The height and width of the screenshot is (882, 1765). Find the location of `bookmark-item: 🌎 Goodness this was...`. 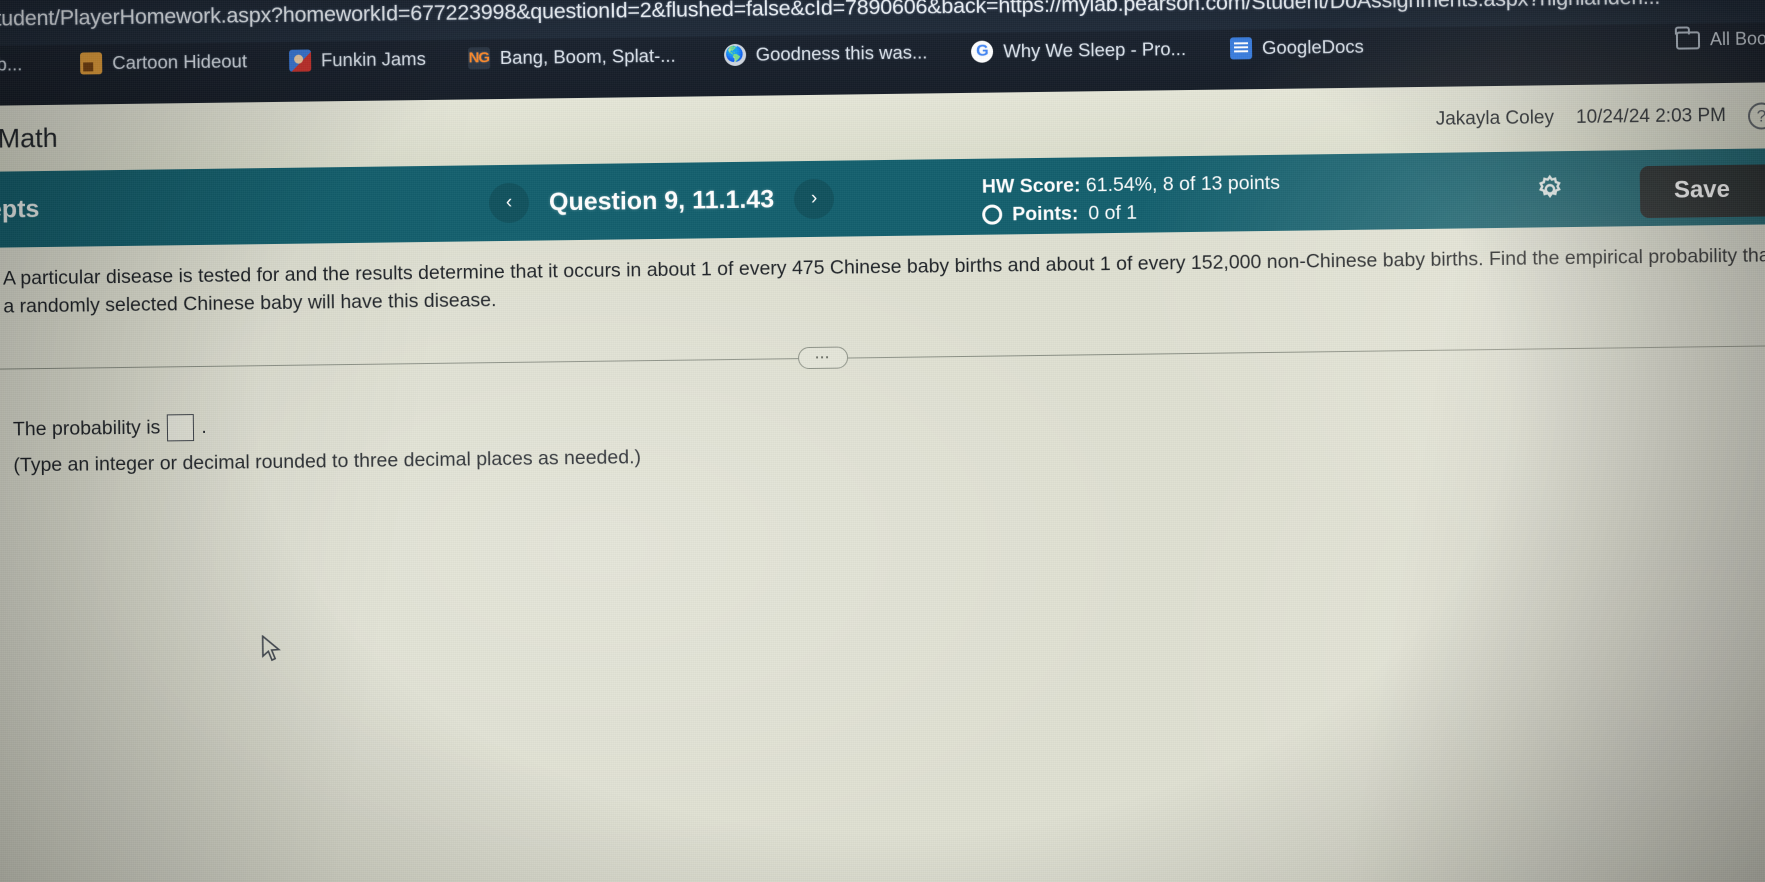

bookmark-item: 🌎 Goodness this was... is located at coordinates (825, 53).